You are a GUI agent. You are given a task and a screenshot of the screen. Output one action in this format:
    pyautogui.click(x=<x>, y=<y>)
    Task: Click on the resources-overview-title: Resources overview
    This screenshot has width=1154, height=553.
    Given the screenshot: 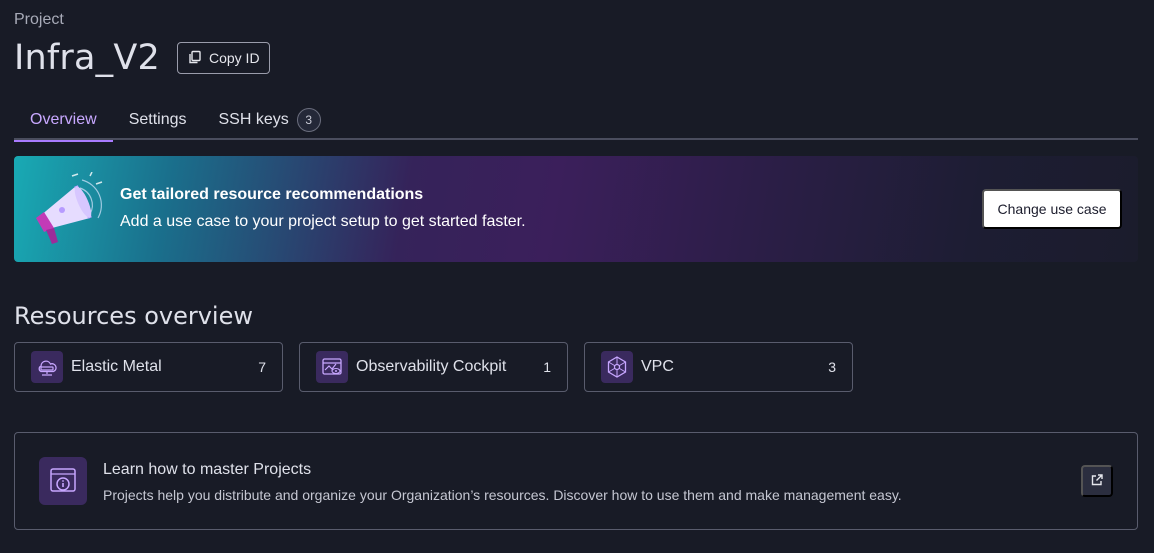 What is the action you would take?
    pyautogui.click(x=133, y=316)
    